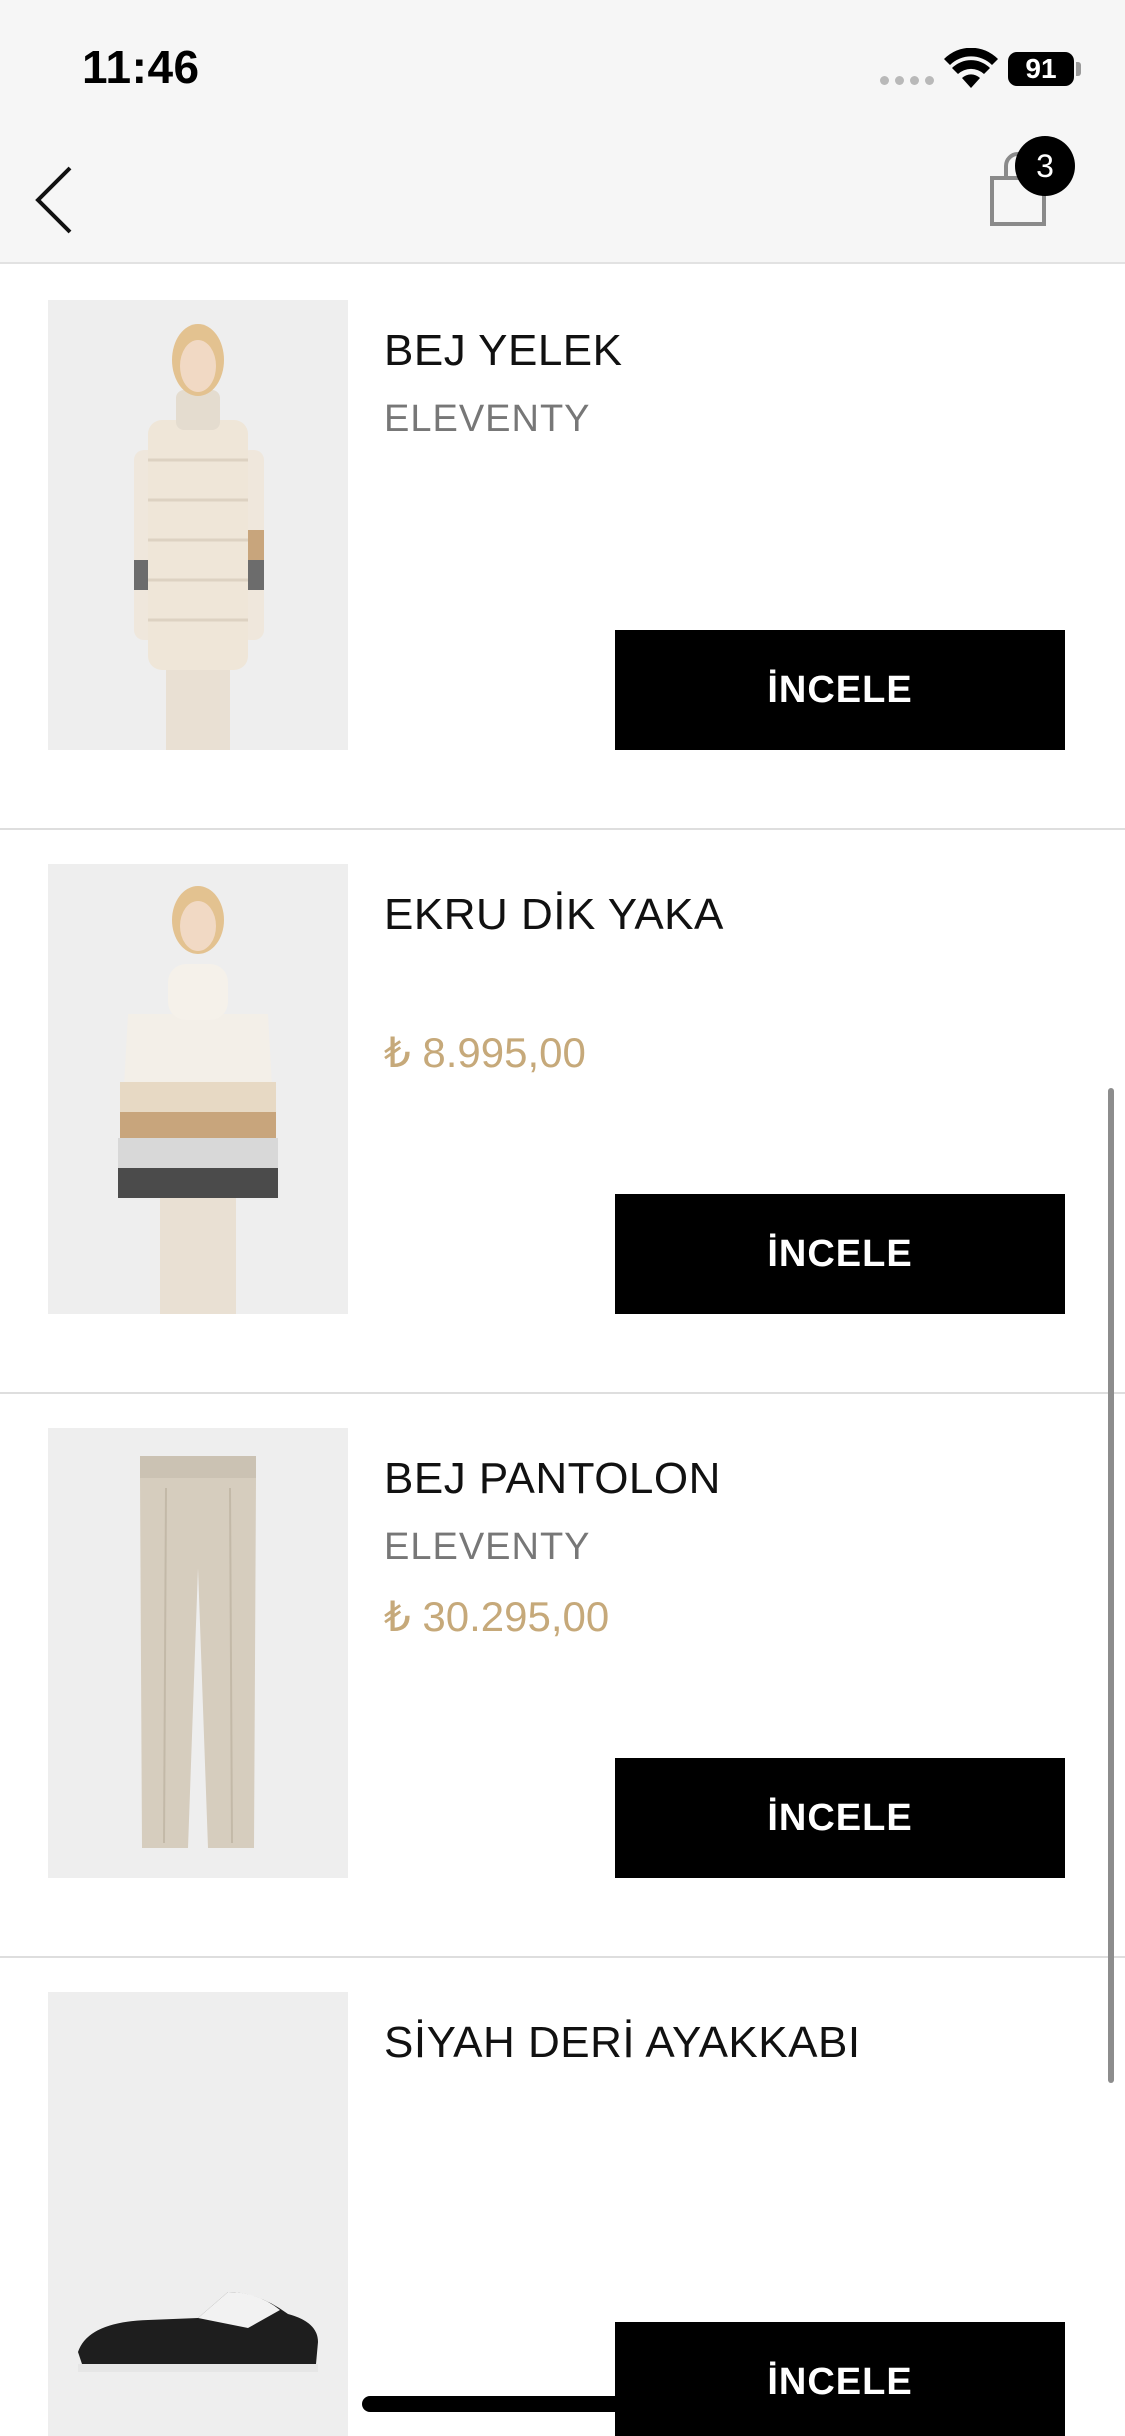 This screenshot has height=2436, width=1125. Describe the element at coordinates (141, 67) in the screenshot. I see `status-time: 11:46` at that location.